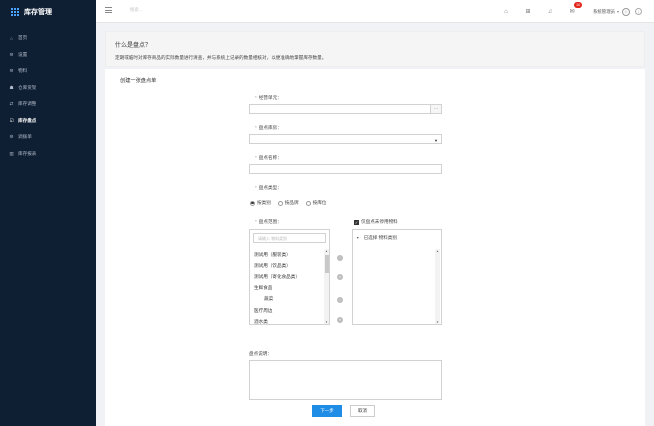 This screenshot has height=426, width=654. I want to click on move-left-button: ‹, so click(340, 300).